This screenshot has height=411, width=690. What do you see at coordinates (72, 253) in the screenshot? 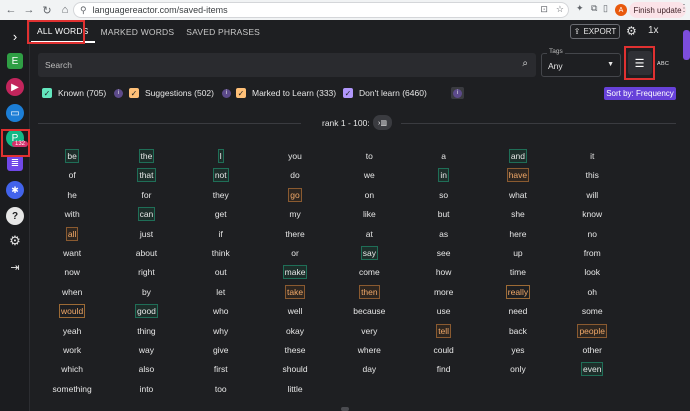
I see `word-item: want` at bounding box center [72, 253].